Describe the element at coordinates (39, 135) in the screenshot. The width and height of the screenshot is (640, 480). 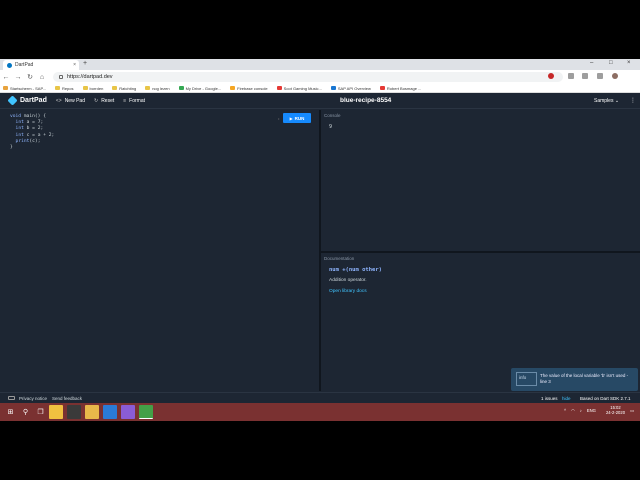
I see `code-rest: c = a + 2;` at that location.